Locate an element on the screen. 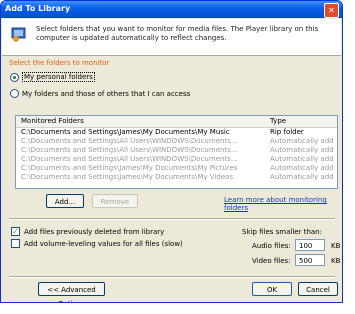 The image size is (355, 314). radio-selected-icon is located at coordinates (14, 77).